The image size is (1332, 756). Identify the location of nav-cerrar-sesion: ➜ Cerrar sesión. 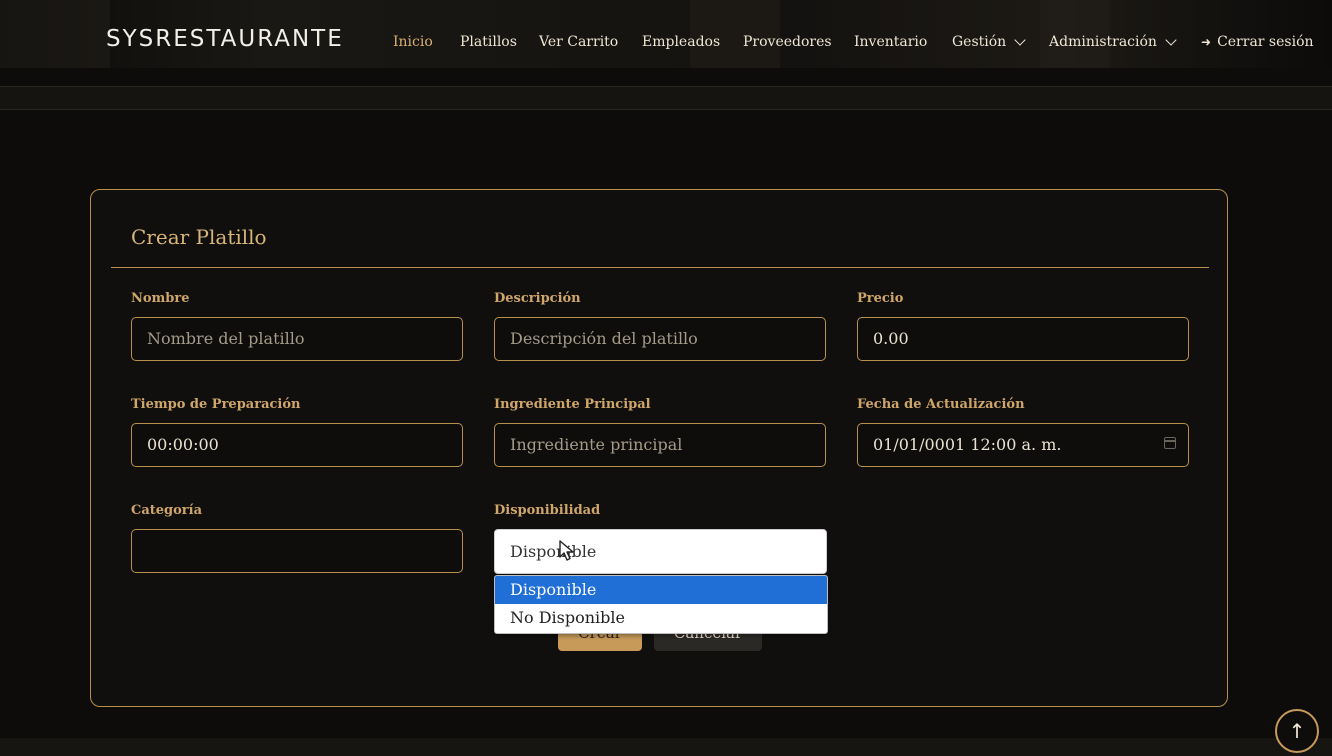
(1257, 42).